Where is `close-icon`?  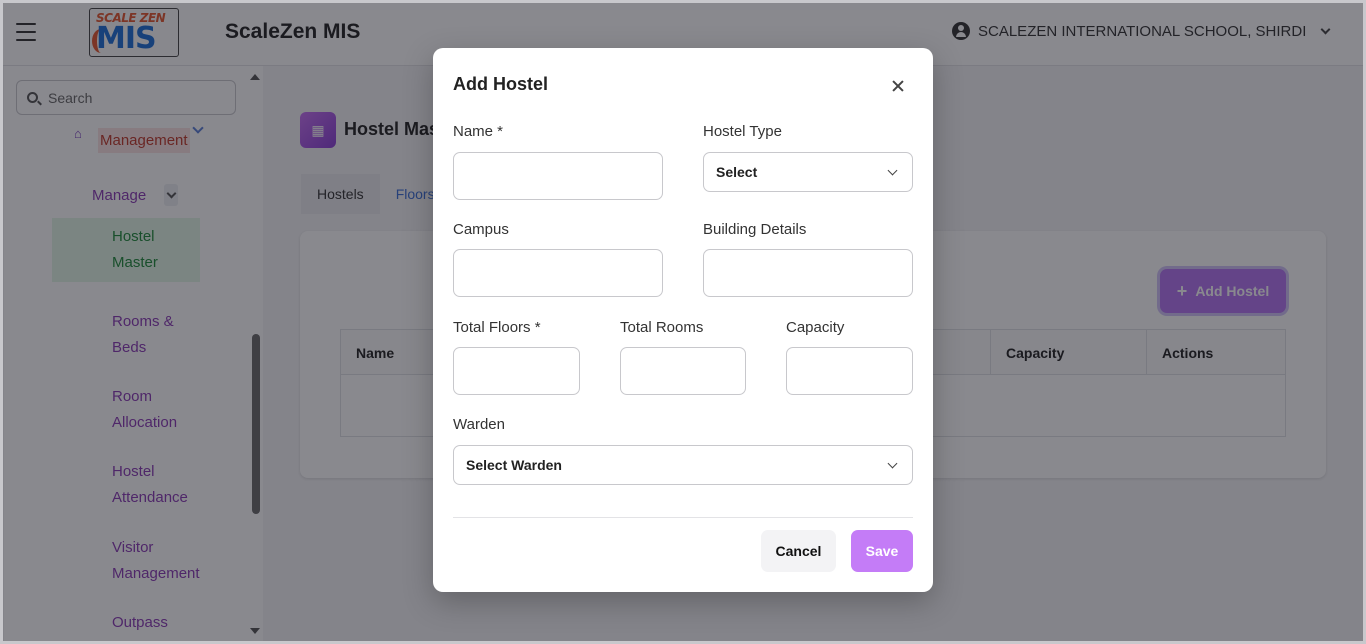
close-icon is located at coordinates (898, 86).